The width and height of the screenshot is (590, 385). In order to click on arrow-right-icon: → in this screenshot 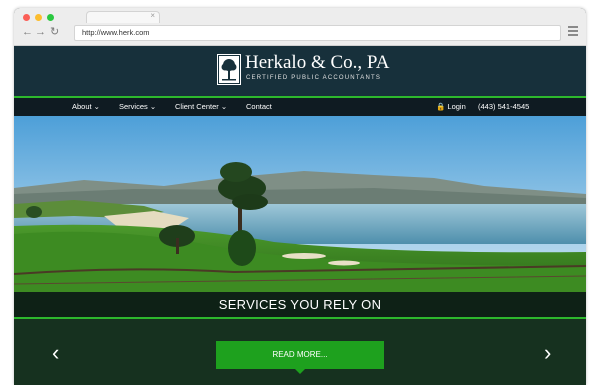, I will do `click(40, 32)`.